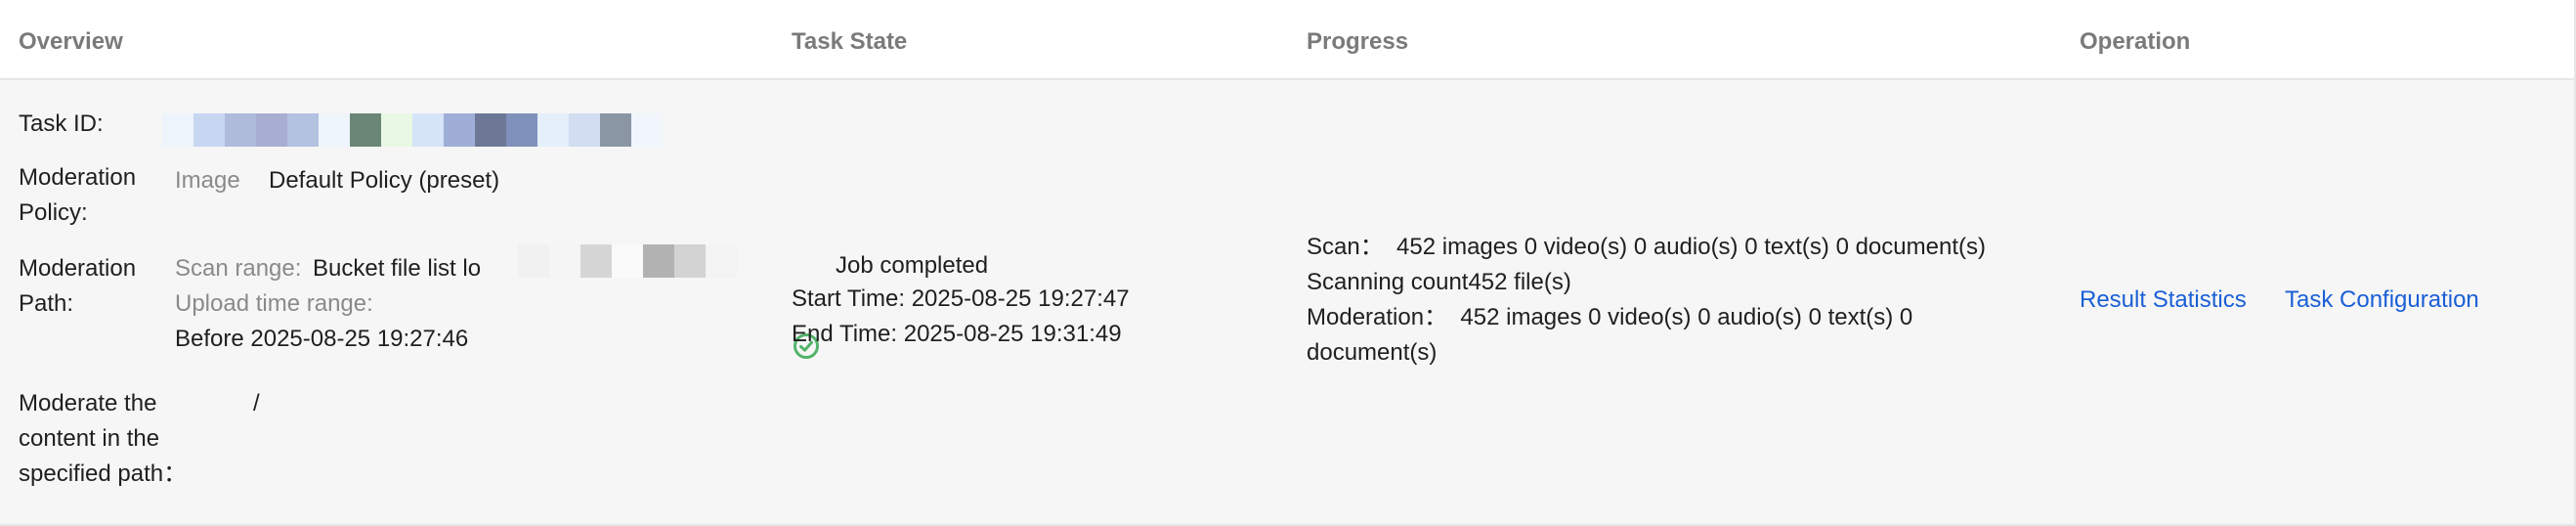 This screenshot has height=526, width=2576. What do you see at coordinates (957, 334) in the screenshot?
I see `end-time: End Time: 2025-08-25 19:31:49` at bounding box center [957, 334].